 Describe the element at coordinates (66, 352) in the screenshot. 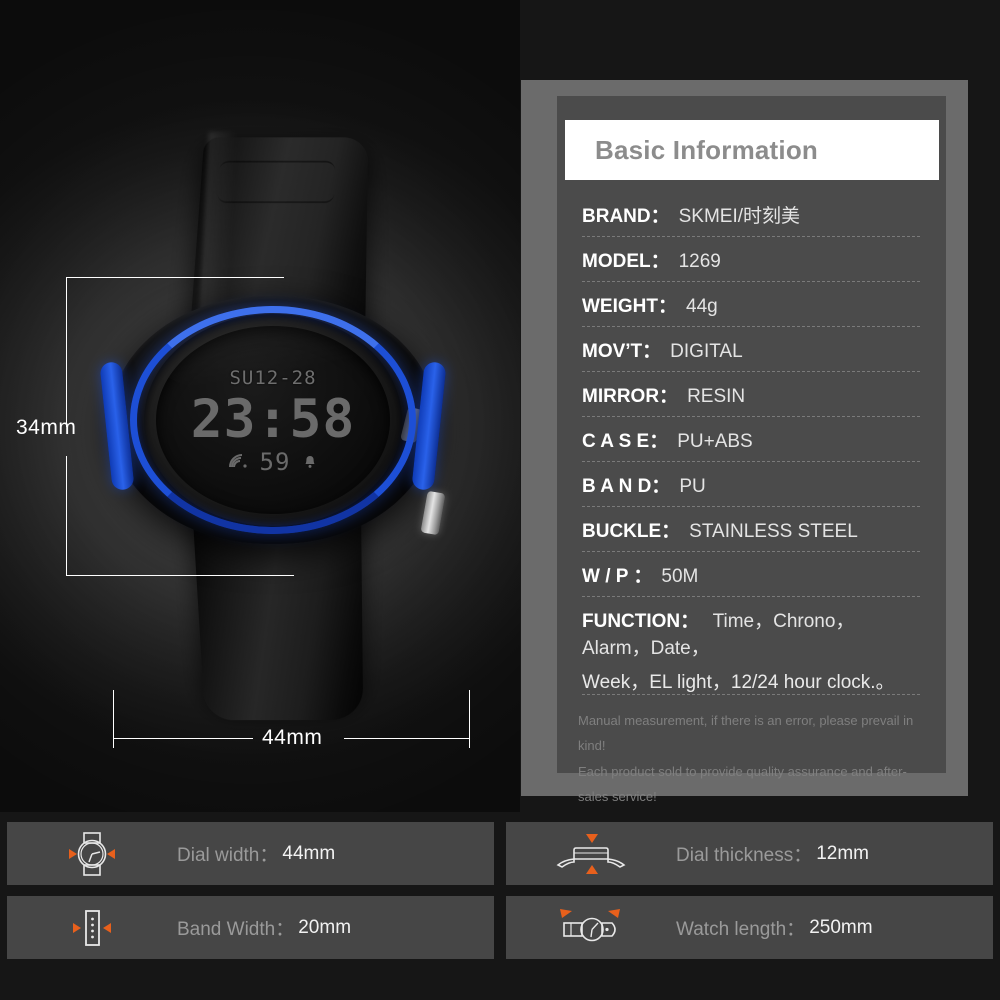

I see `dim-v-line-upper` at that location.